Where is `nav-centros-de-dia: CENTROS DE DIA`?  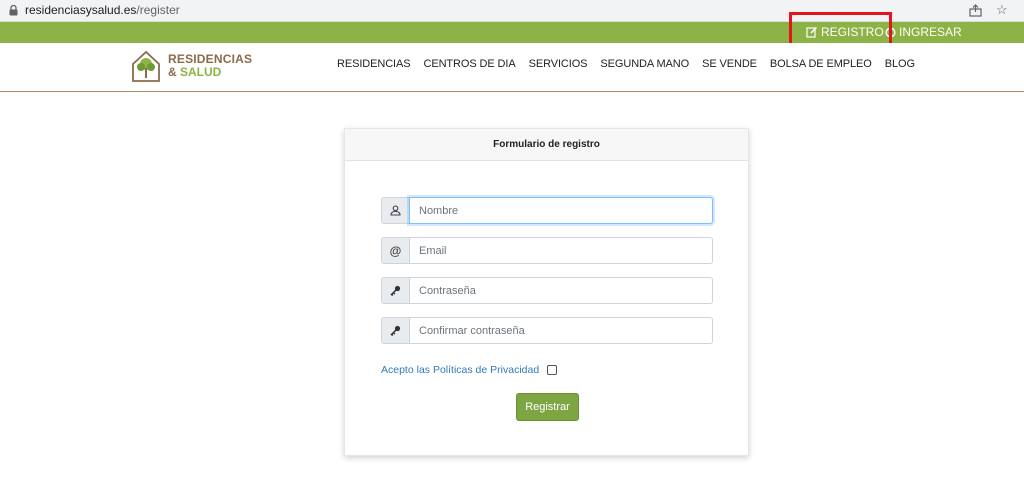 nav-centros-de-dia: CENTROS DE DIA is located at coordinates (469, 64).